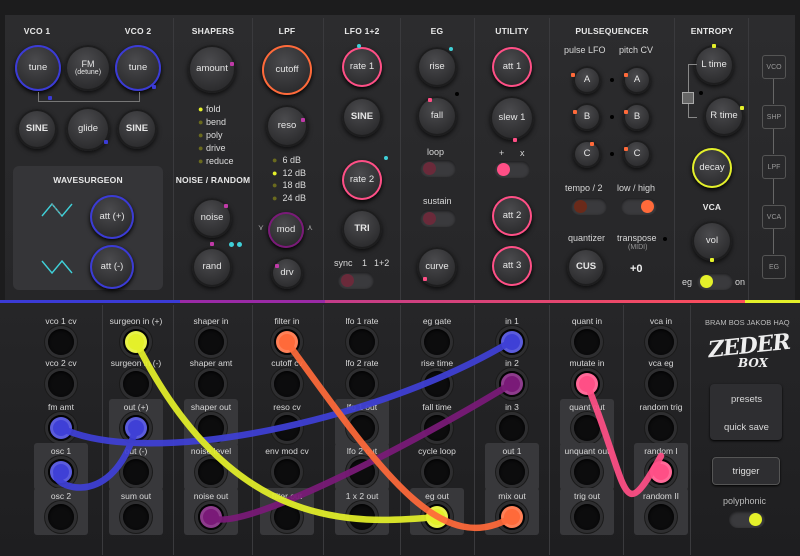 This screenshot has width=800, height=556. I want to click on vca-eg-toggle, so click(715, 281).